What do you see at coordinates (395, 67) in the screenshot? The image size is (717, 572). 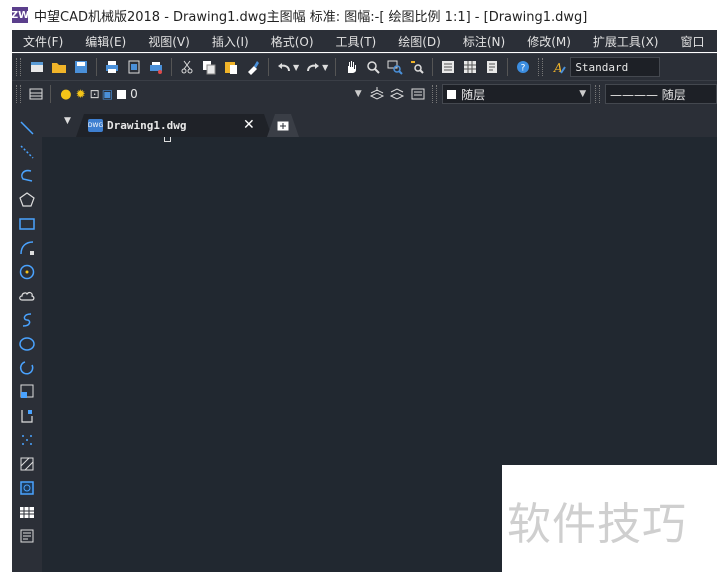 I see `zoom-window-icon` at bounding box center [395, 67].